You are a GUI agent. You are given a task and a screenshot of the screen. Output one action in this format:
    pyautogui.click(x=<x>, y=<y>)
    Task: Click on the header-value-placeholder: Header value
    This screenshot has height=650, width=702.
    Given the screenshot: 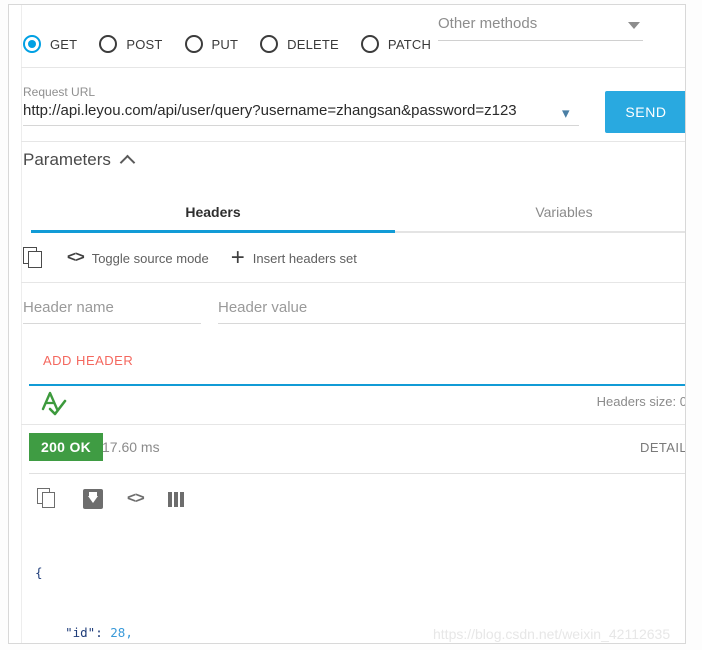 What is the action you would take?
    pyautogui.click(x=263, y=307)
    